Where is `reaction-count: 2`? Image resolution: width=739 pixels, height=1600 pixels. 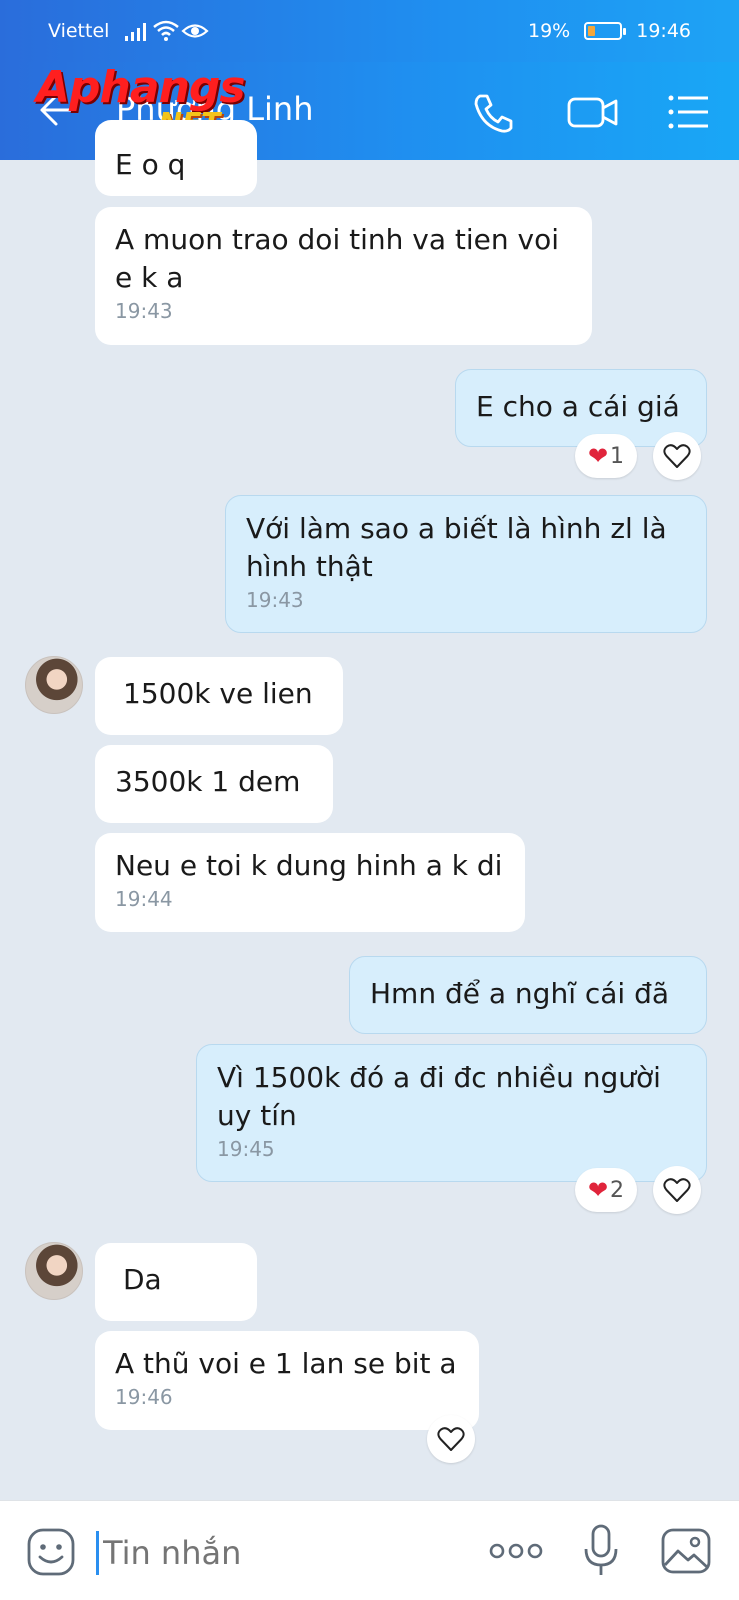
reaction-count: 2 is located at coordinates (617, 1190).